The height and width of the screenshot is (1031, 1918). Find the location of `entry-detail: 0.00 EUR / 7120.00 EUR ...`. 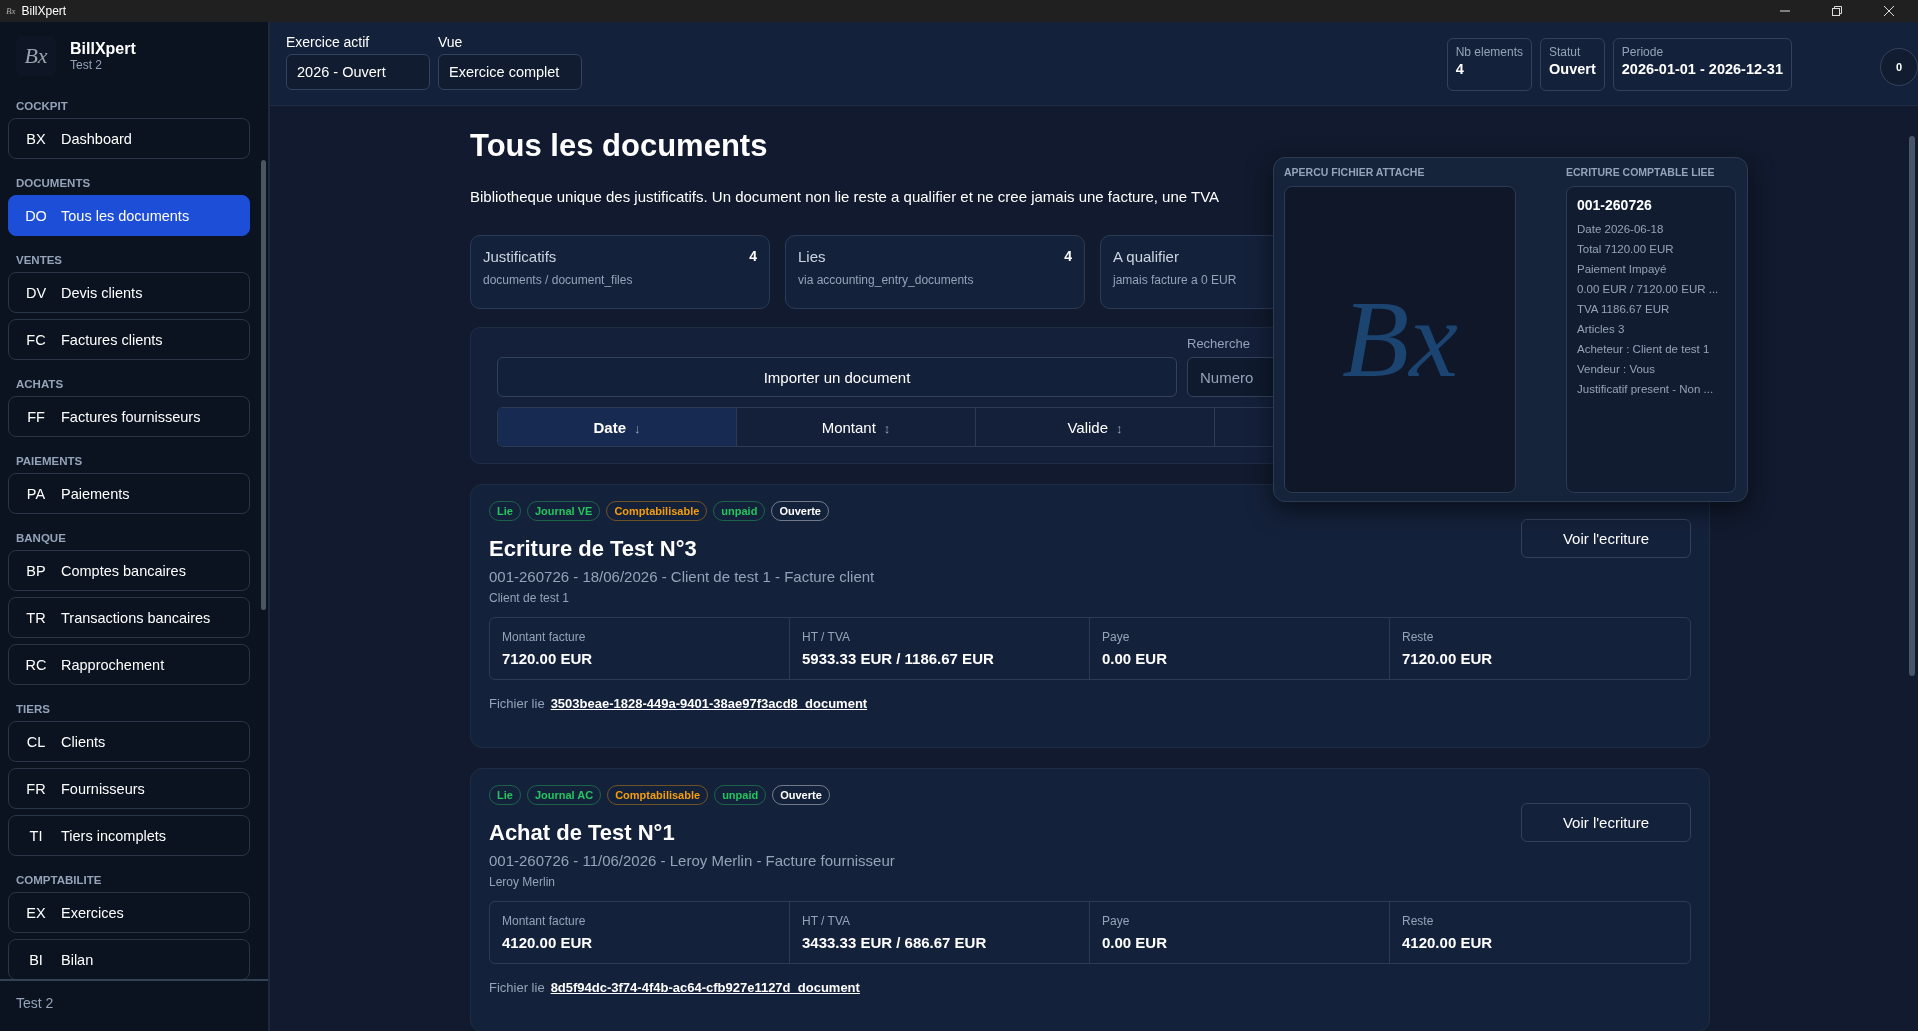

entry-detail: 0.00 EUR / 7120.00 EUR ... is located at coordinates (1648, 289).